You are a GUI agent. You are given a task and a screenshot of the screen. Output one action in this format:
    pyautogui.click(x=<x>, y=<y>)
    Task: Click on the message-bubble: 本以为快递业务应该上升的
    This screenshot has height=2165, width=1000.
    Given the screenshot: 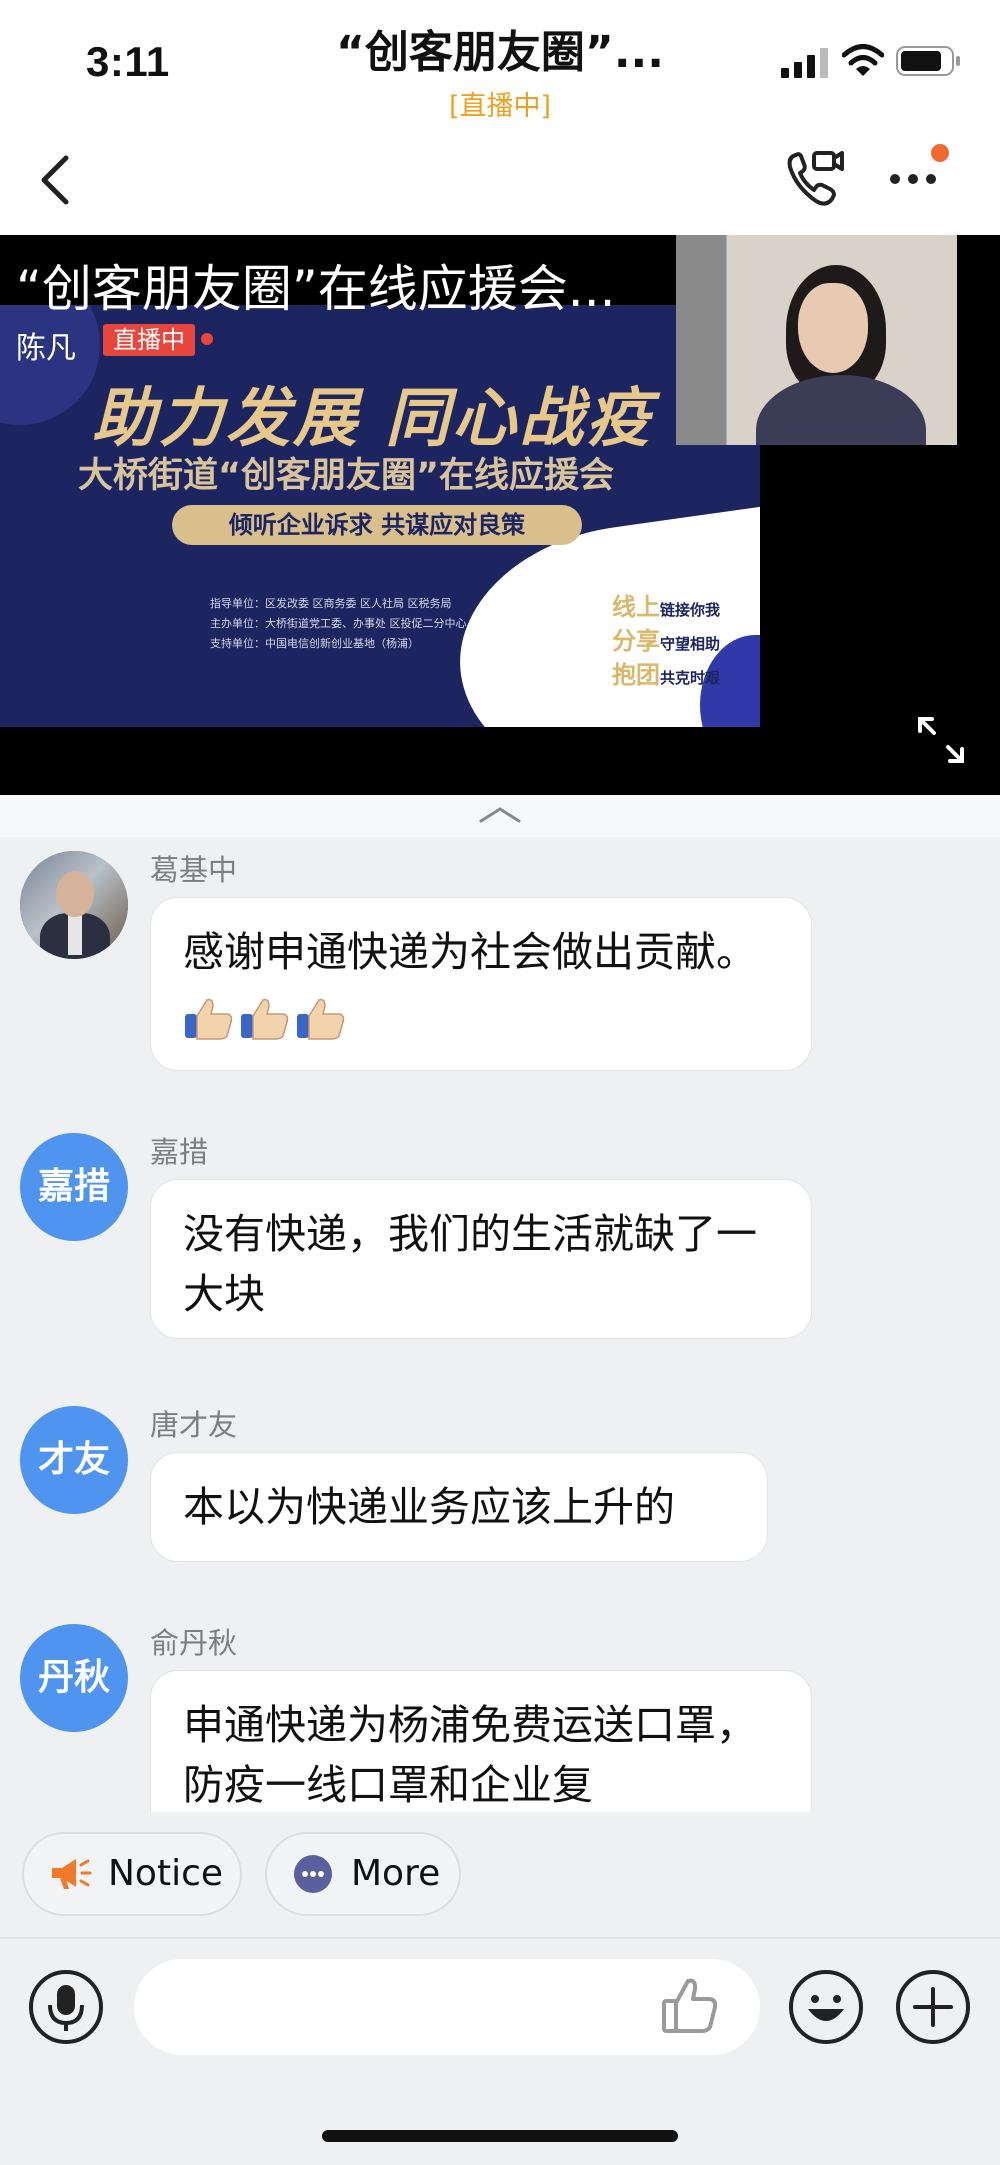 What is the action you would take?
    pyautogui.click(x=459, y=1507)
    